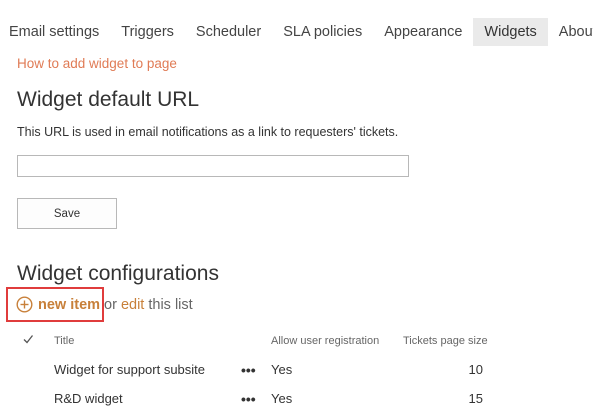 This screenshot has height=413, width=593. Describe the element at coordinates (55, 32) in the screenshot. I see `tab-email-settings: Email settings` at that location.